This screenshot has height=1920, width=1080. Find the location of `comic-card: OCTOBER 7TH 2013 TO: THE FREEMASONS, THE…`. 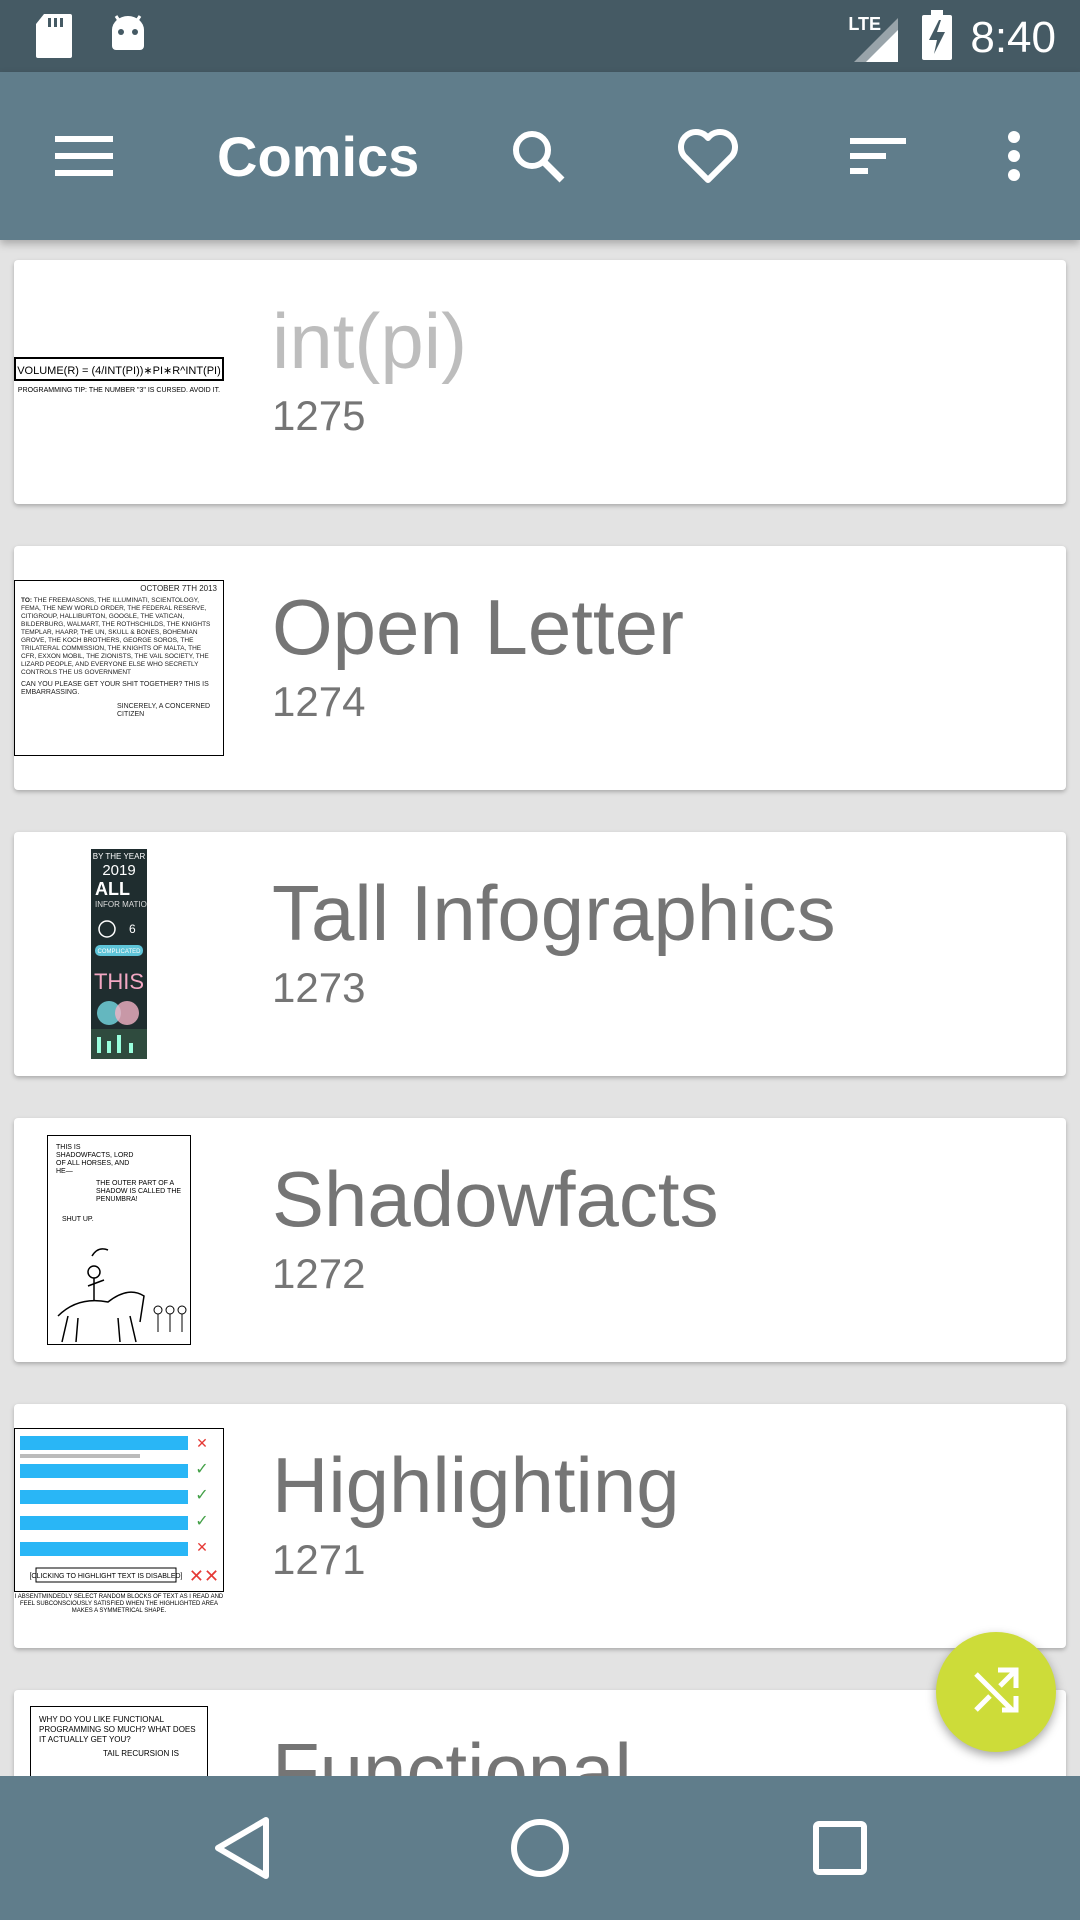

comic-card: OCTOBER 7TH 2013 TO: THE FREEMASONS, THE… is located at coordinates (540, 668).